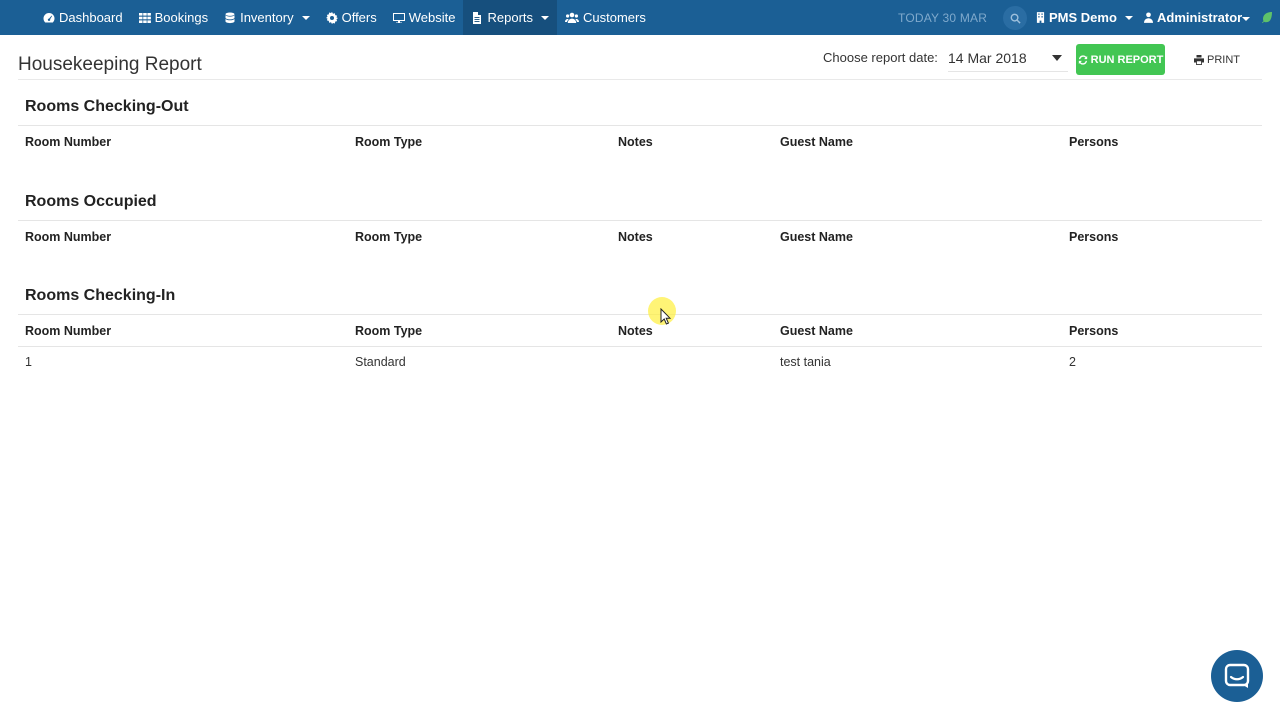 This screenshot has height=720, width=1280. I want to click on report-date-value: 14 Mar 2018, so click(987, 57).